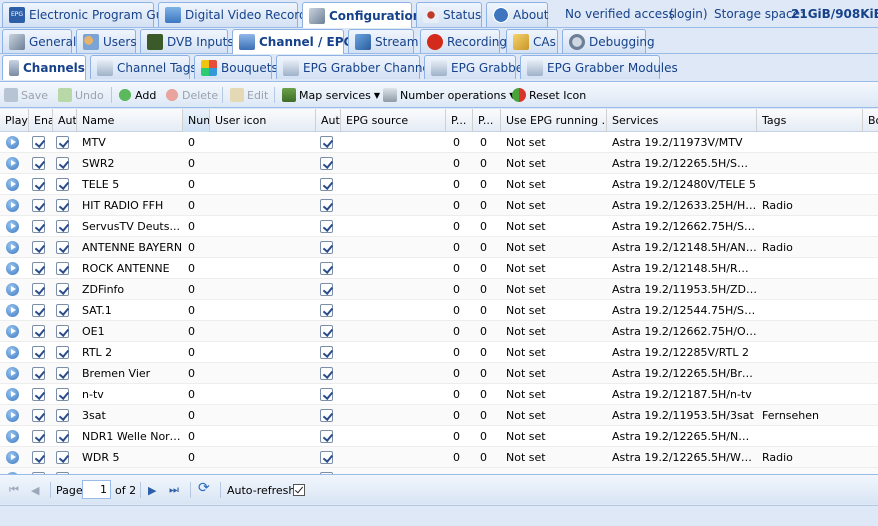  I want to click on table-row: TELE 5 0 0 0 Not set Astra 19.2/12480V/TELE 5, so click(439, 184).